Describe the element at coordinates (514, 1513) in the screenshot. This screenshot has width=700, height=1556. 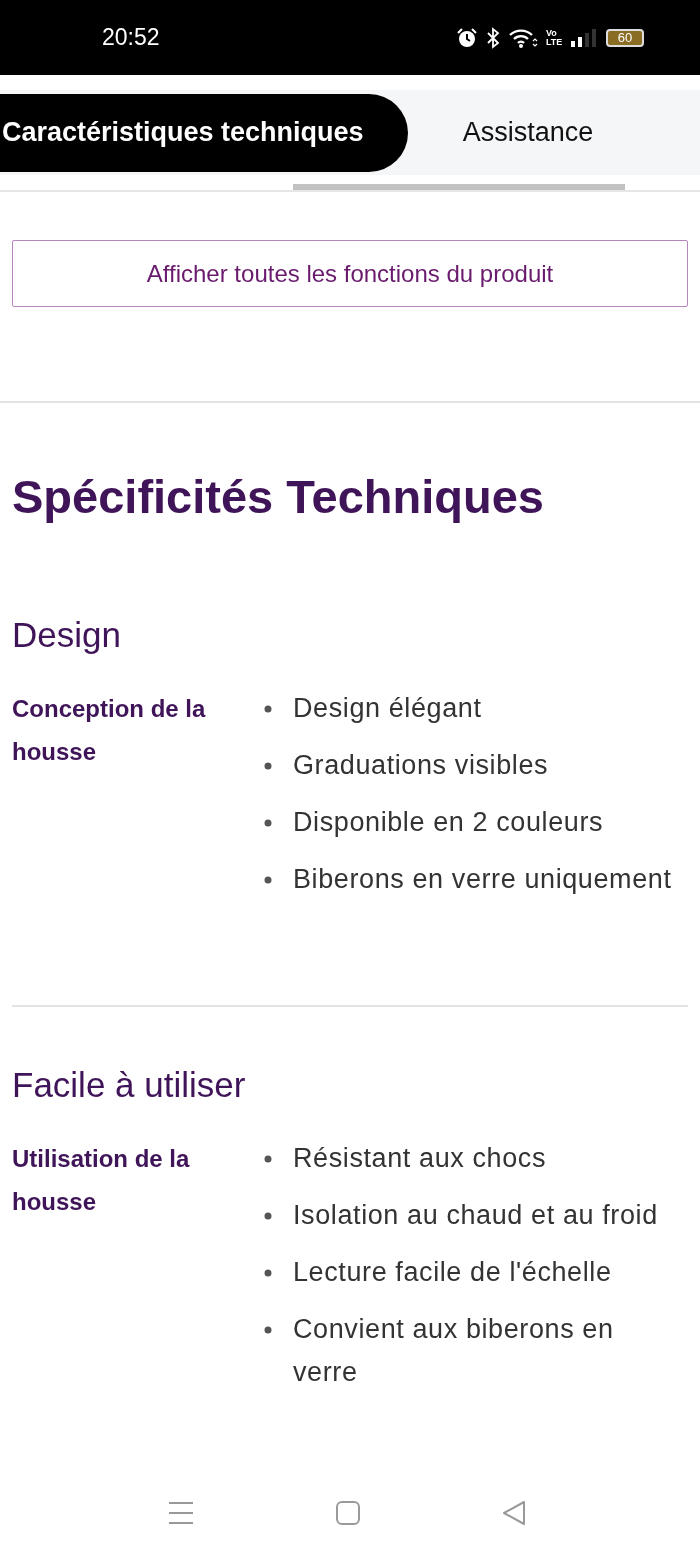
I see `back-icon` at that location.